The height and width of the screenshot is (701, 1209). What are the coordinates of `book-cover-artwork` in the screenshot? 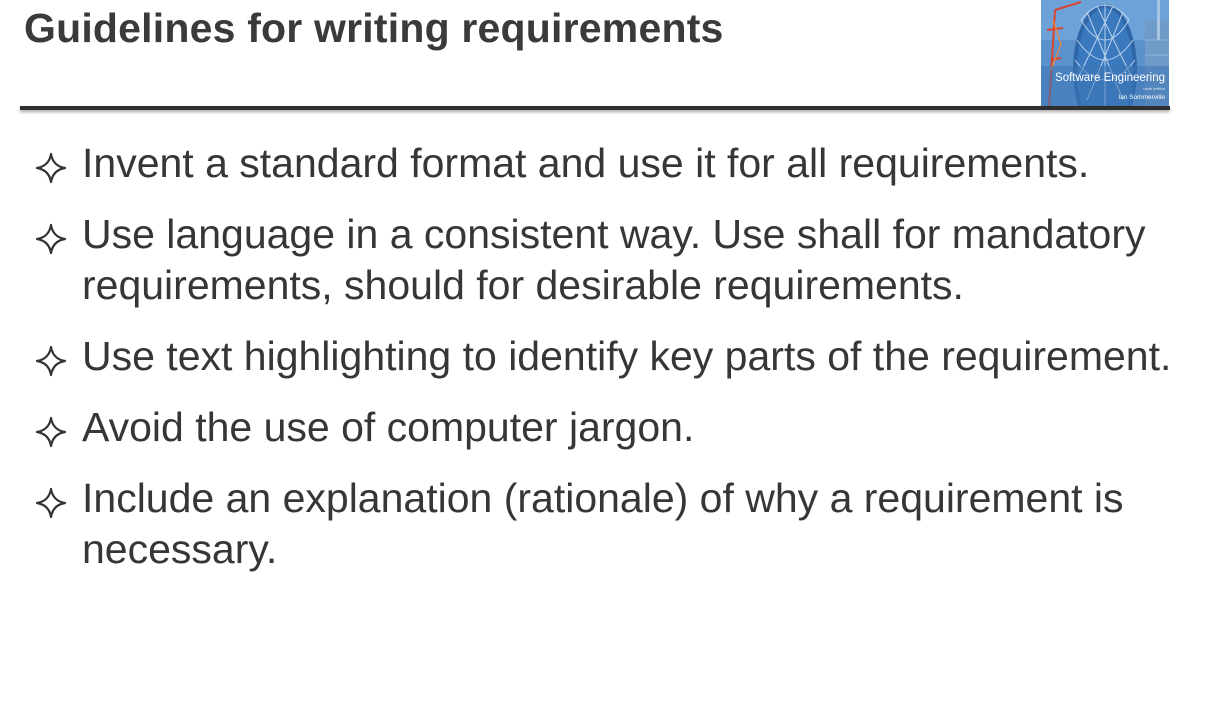 It's located at (1105, 54).